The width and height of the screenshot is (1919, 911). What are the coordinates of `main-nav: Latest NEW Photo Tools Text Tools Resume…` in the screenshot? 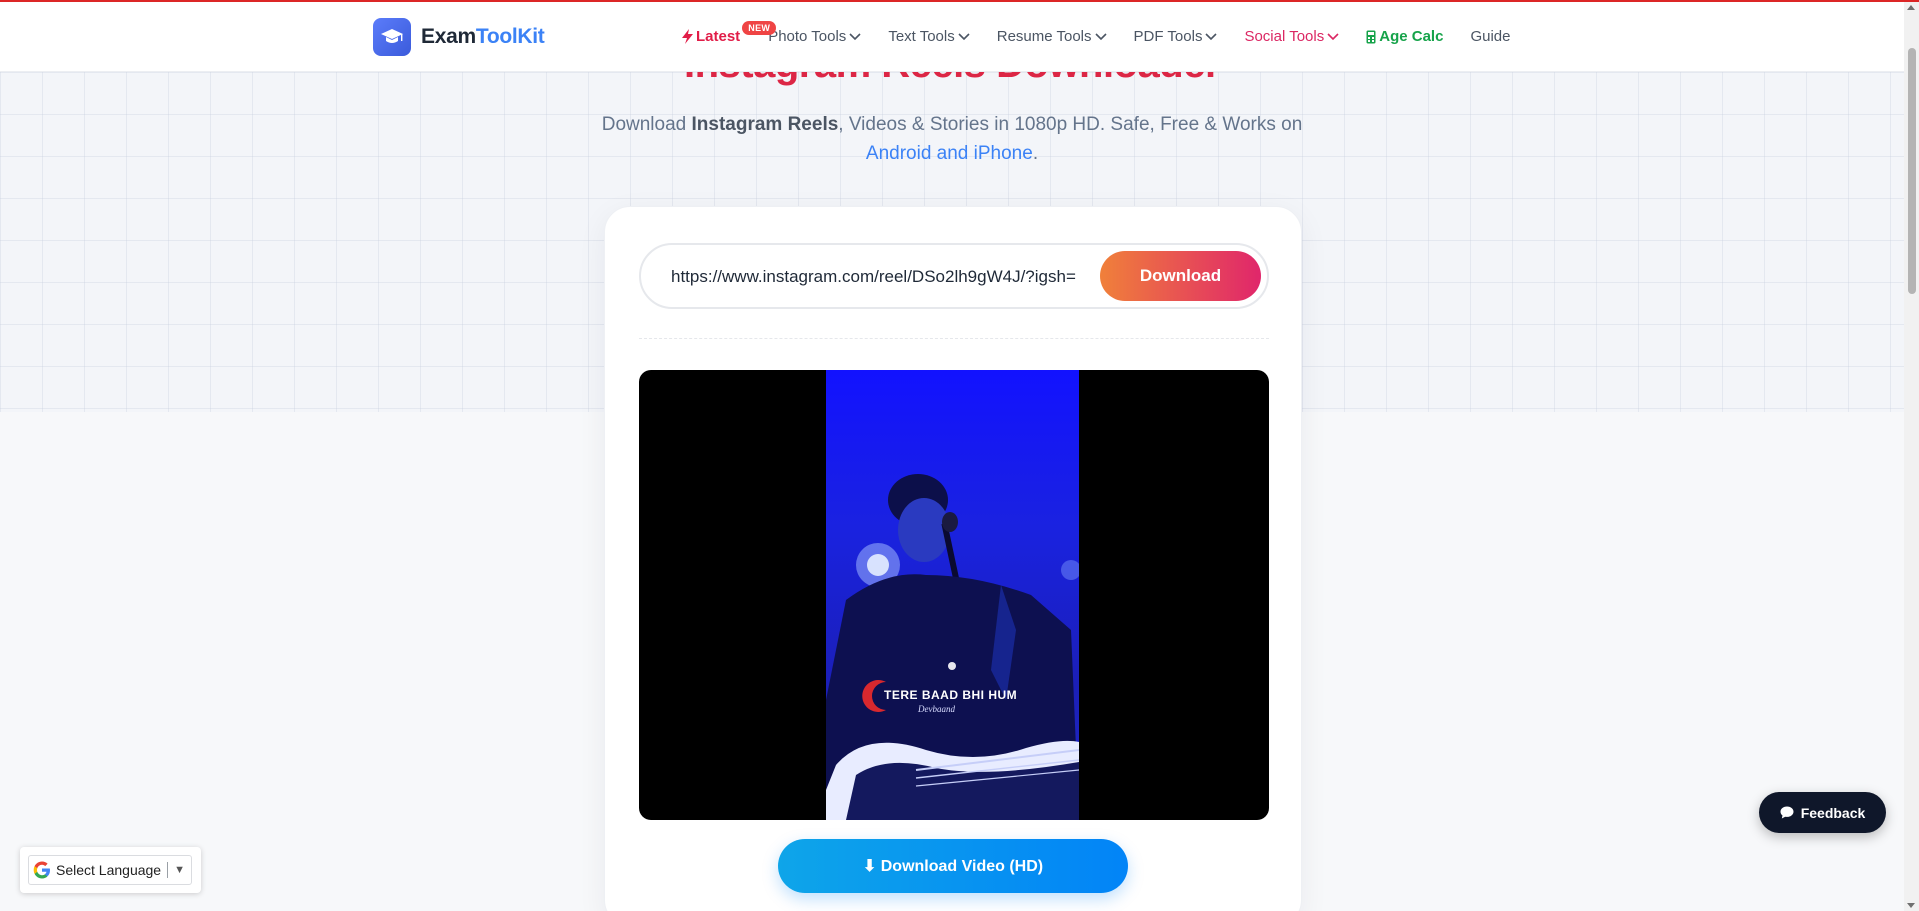 It's located at (1096, 33).